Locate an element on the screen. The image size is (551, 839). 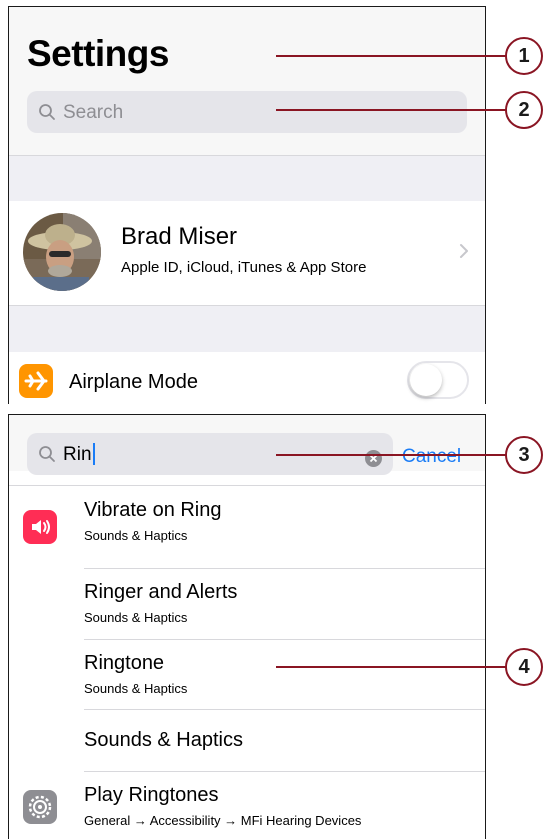
callout-badge: 4 is located at coordinates (524, 667).